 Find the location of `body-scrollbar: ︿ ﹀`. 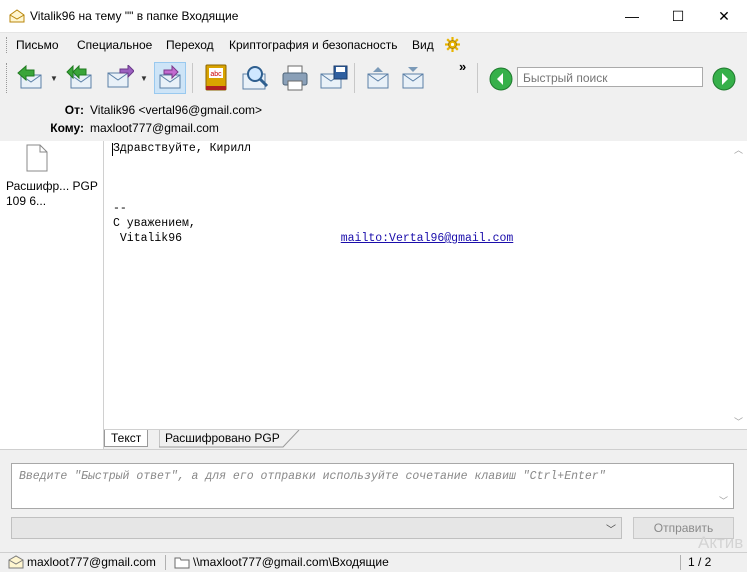

body-scrollbar: ︿ ﹀ is located at coordinates (738, 285).